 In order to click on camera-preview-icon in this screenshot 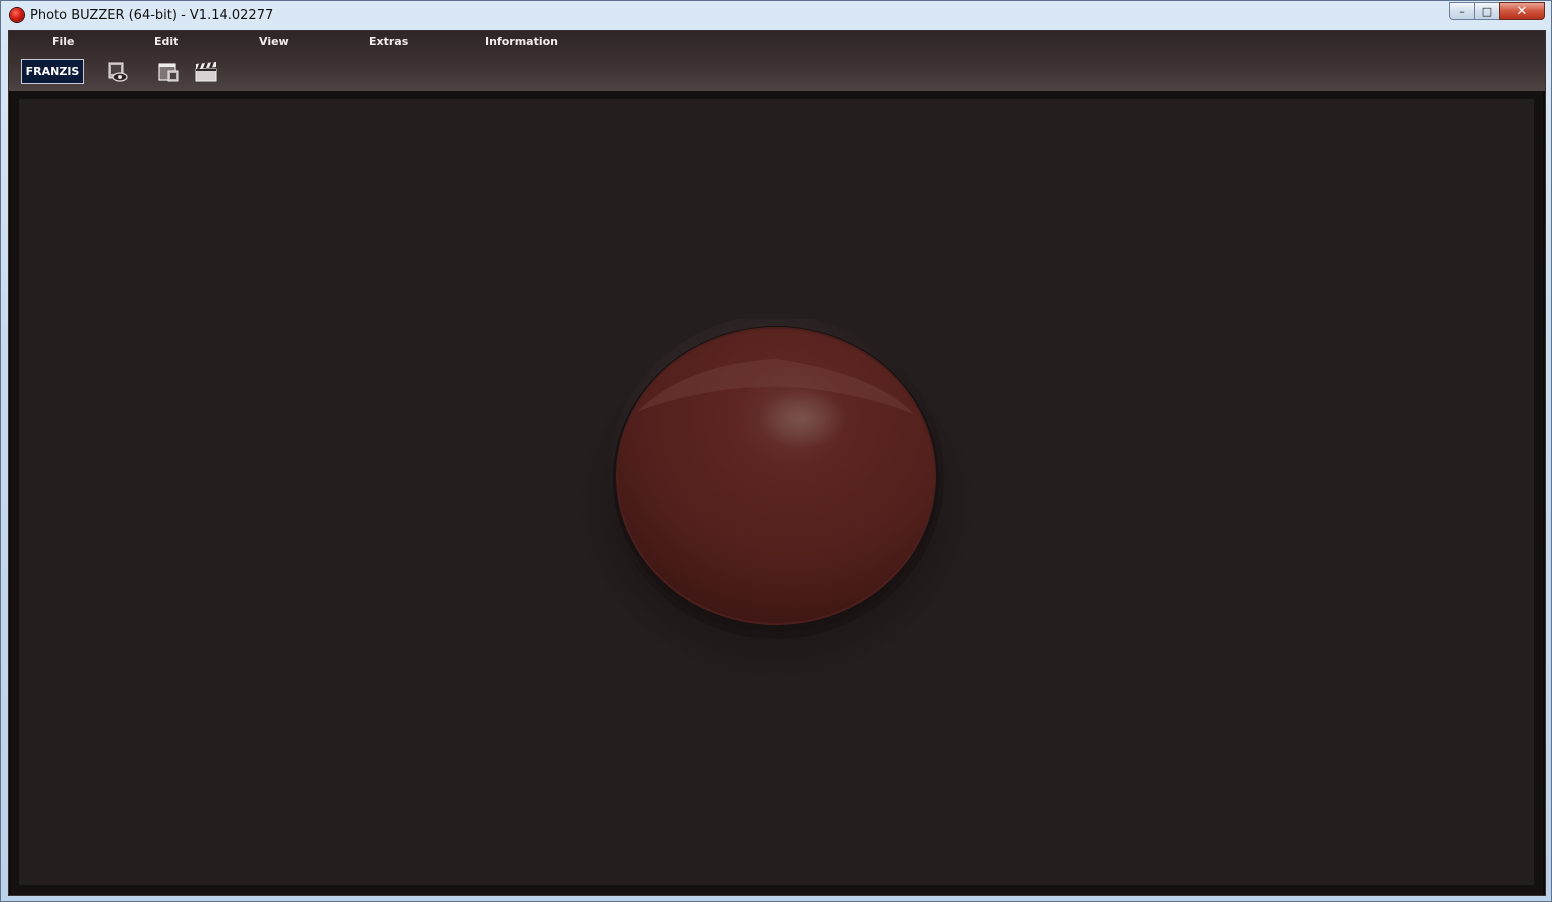, I will do `click(118, 72)`.